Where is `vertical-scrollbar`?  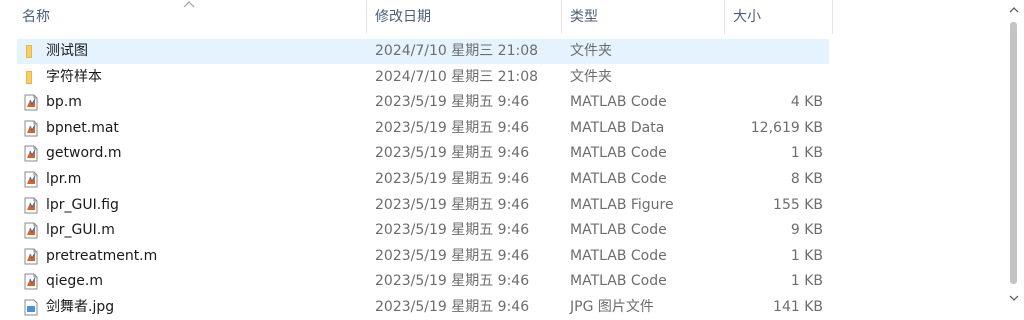
vertical-scrollbar is located at coordinates (1013, 155).